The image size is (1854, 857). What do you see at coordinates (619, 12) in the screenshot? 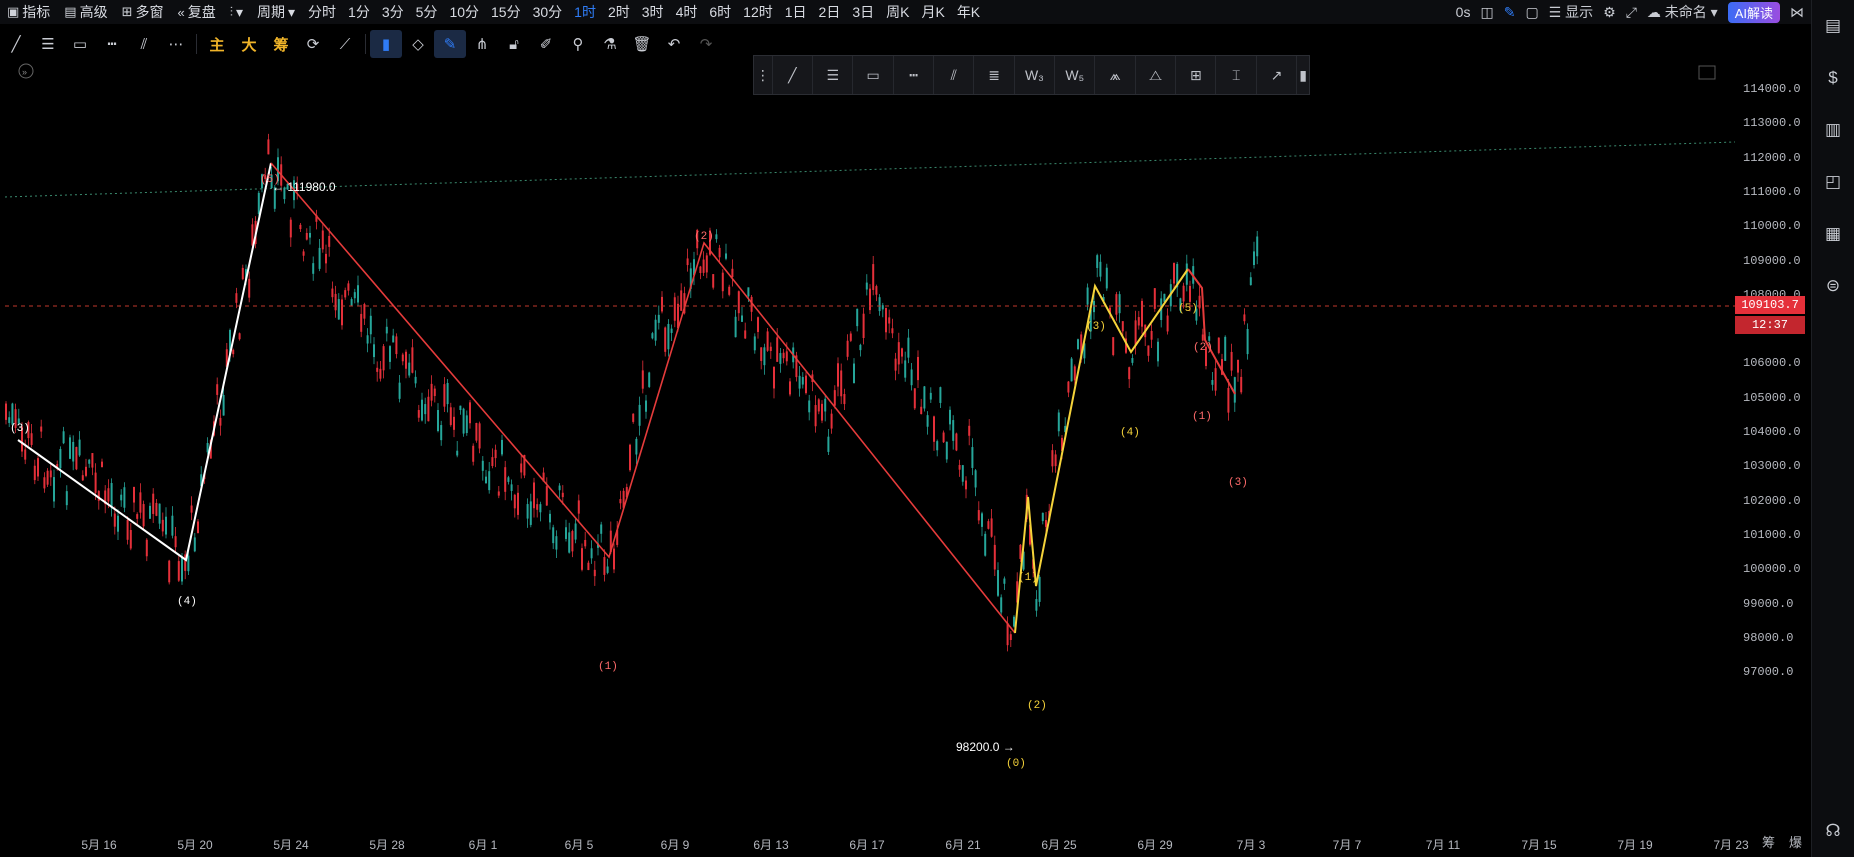
I see `period-8: 2时` at bounding box center [619, 12].